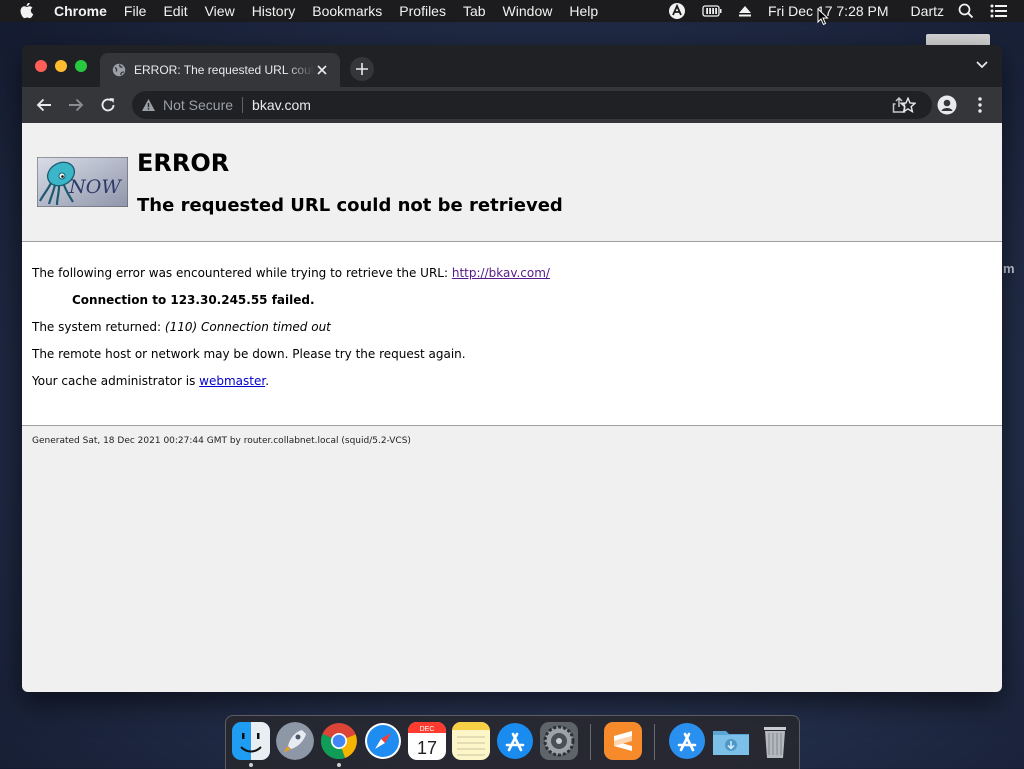  I want to click on calendar-icon: DEC 17, so click(427, 741).